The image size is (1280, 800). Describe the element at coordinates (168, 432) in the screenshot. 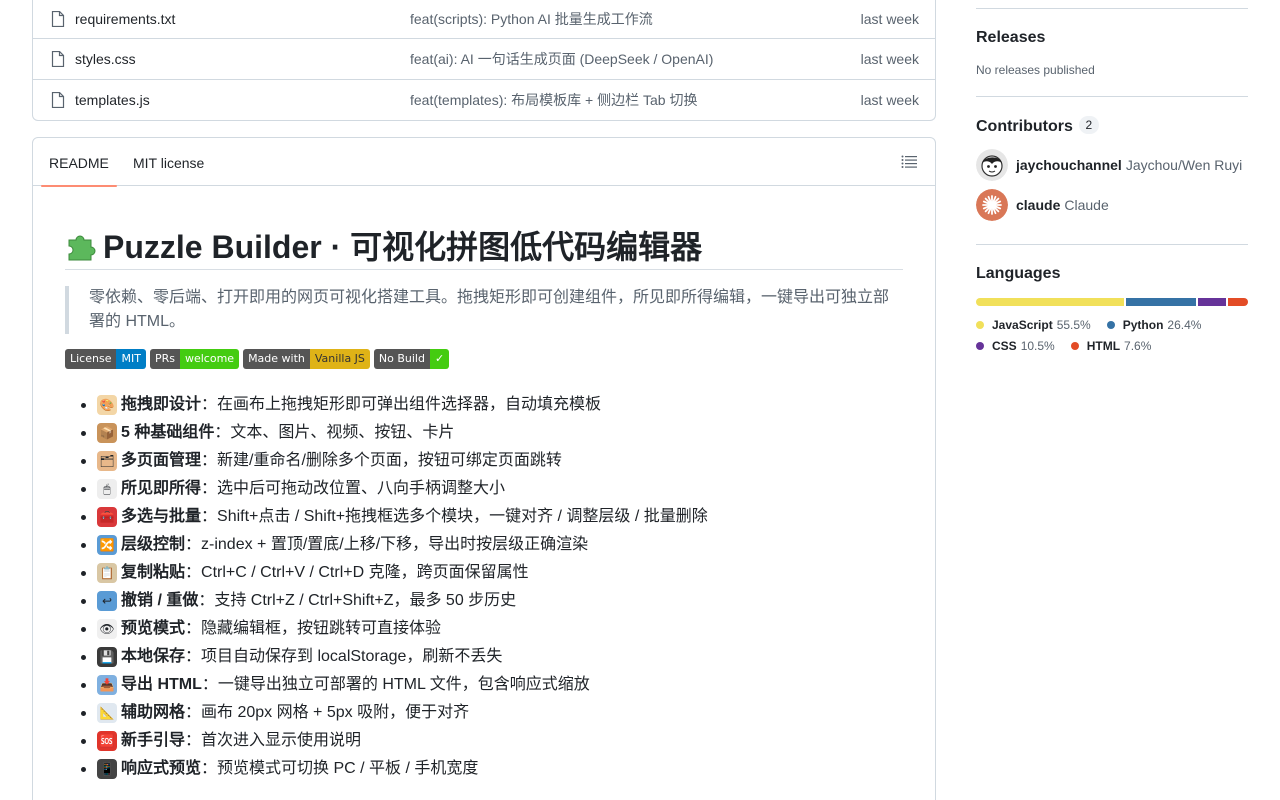

I see `feature-title: 5 种基础组件` at that location.